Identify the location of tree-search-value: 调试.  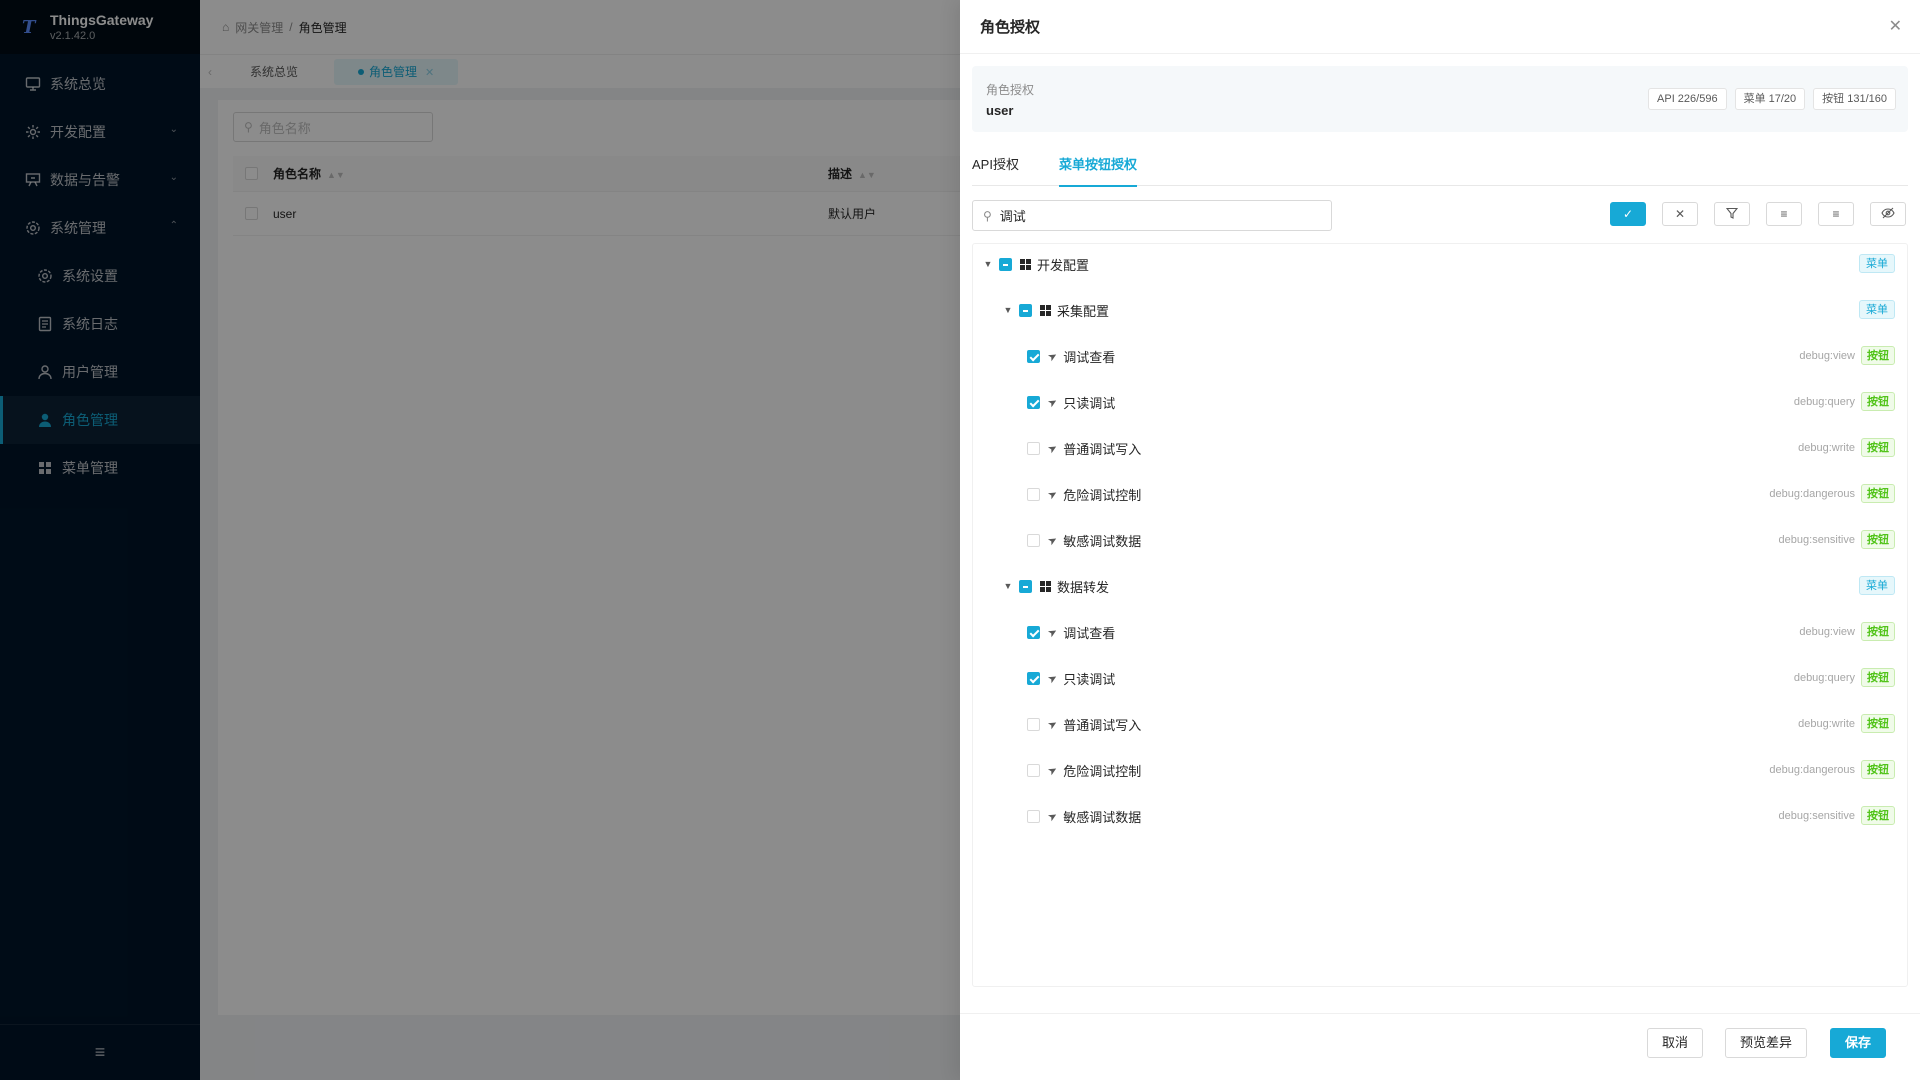
(1012, 216).